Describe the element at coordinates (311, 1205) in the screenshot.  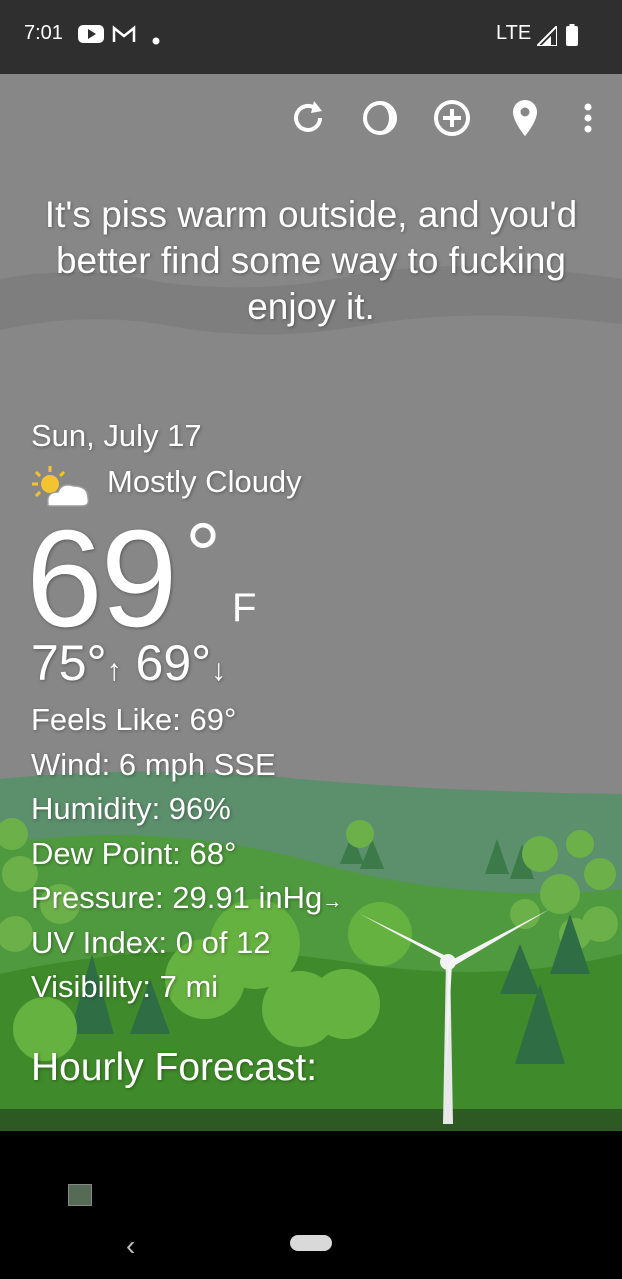
I see `navigation-bar` at that location.